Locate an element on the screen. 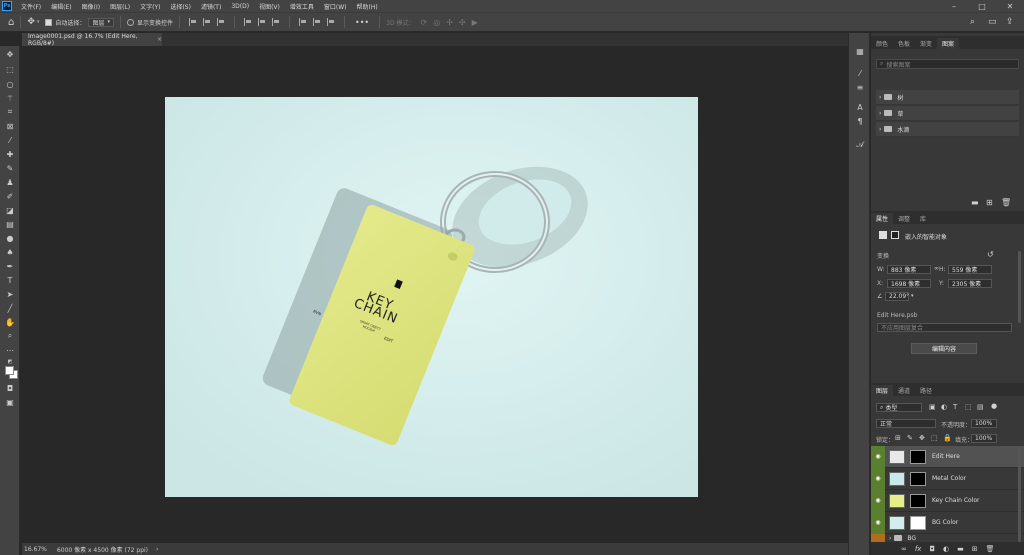 The image size is (1024, 555). crop-tool-icon: ⌗ is located at coordinates (10, 112).